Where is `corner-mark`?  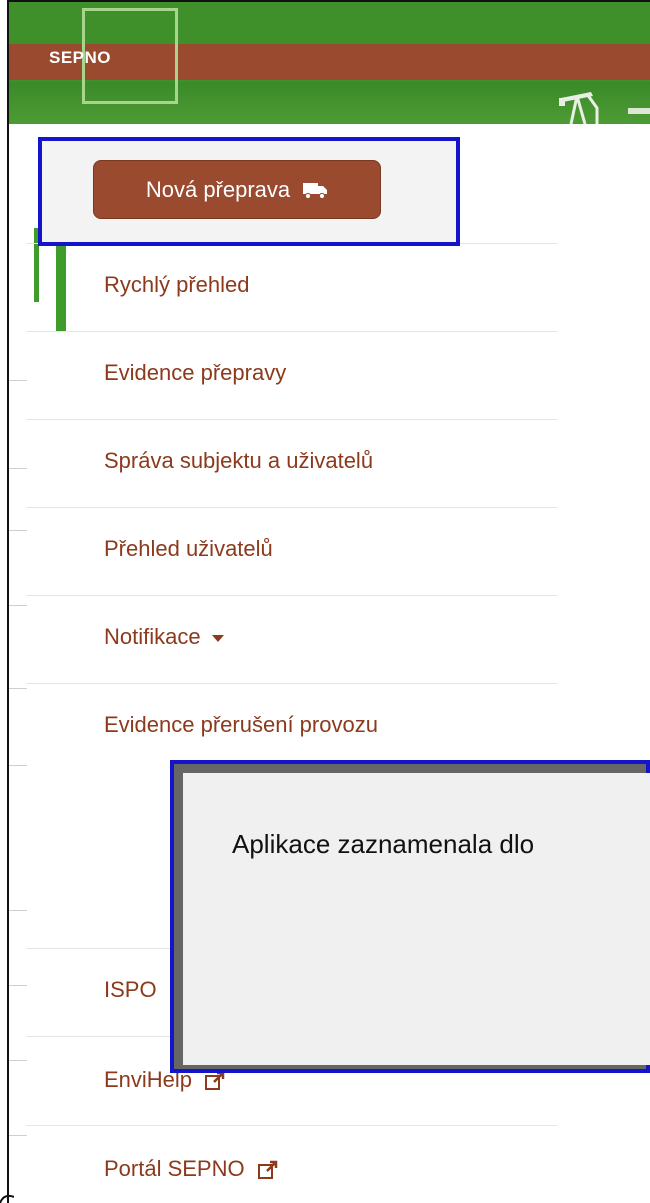
corner-mark is located at coordinates (7, 1198).